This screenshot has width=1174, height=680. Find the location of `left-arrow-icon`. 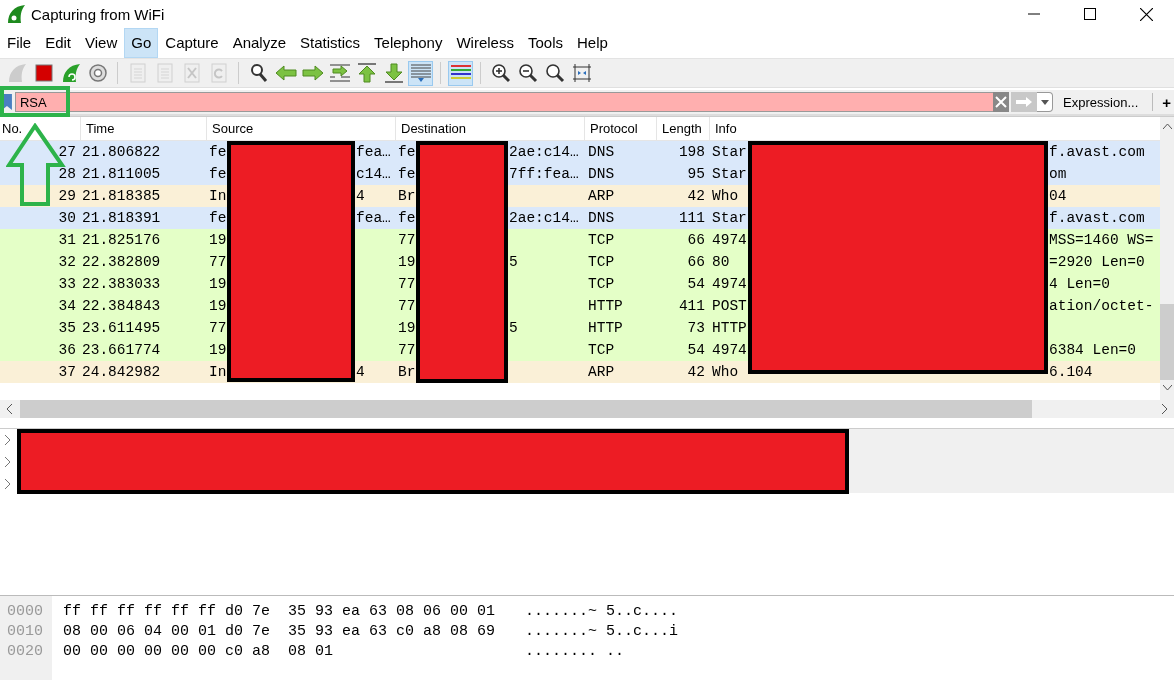

left-arrow-icon is located at coordinates (285, 73).